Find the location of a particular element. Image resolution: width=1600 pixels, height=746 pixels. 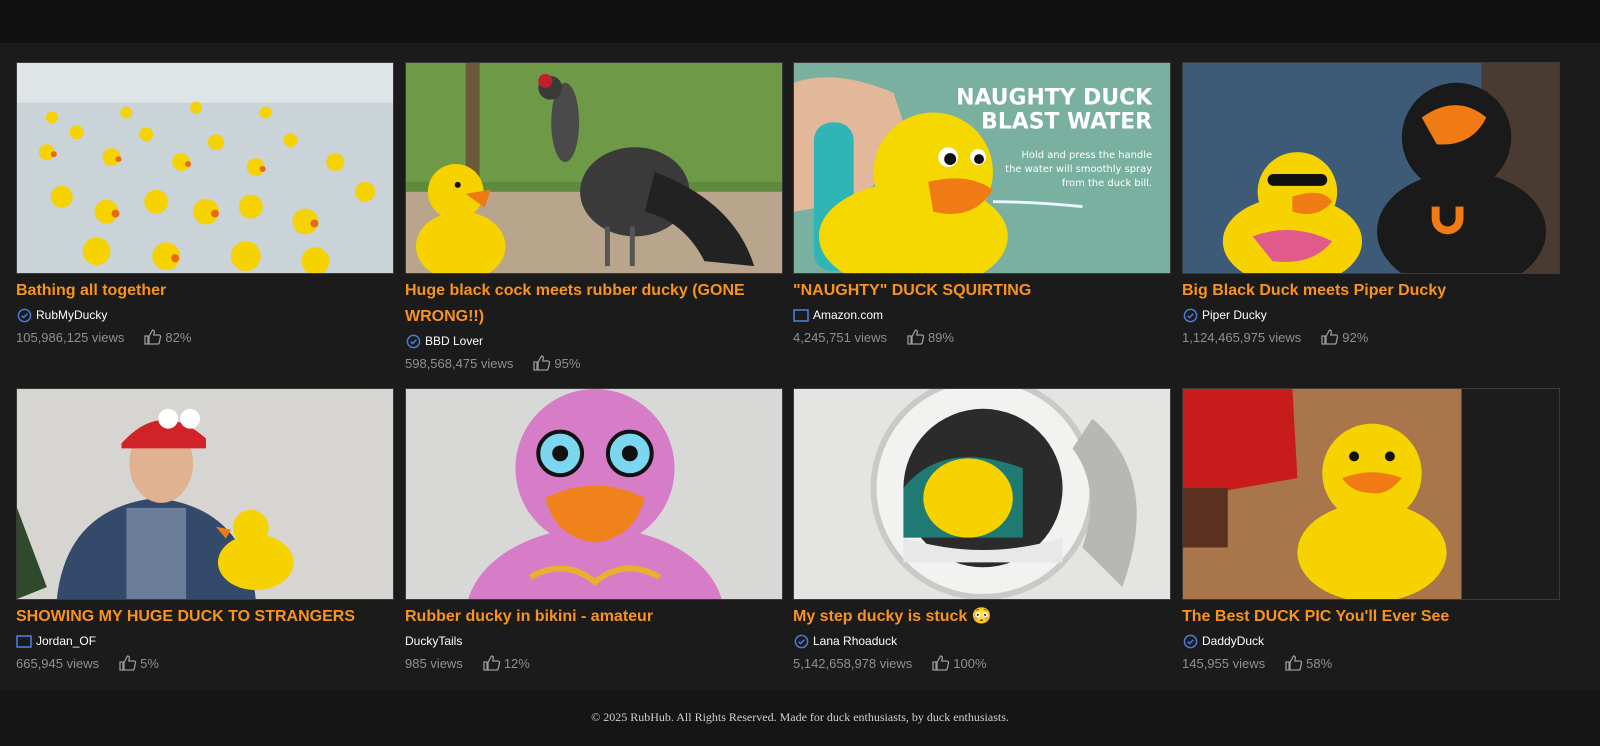

video-title-link: Rubber ducky in bikini - amateur is located at coordinates (594, 617).